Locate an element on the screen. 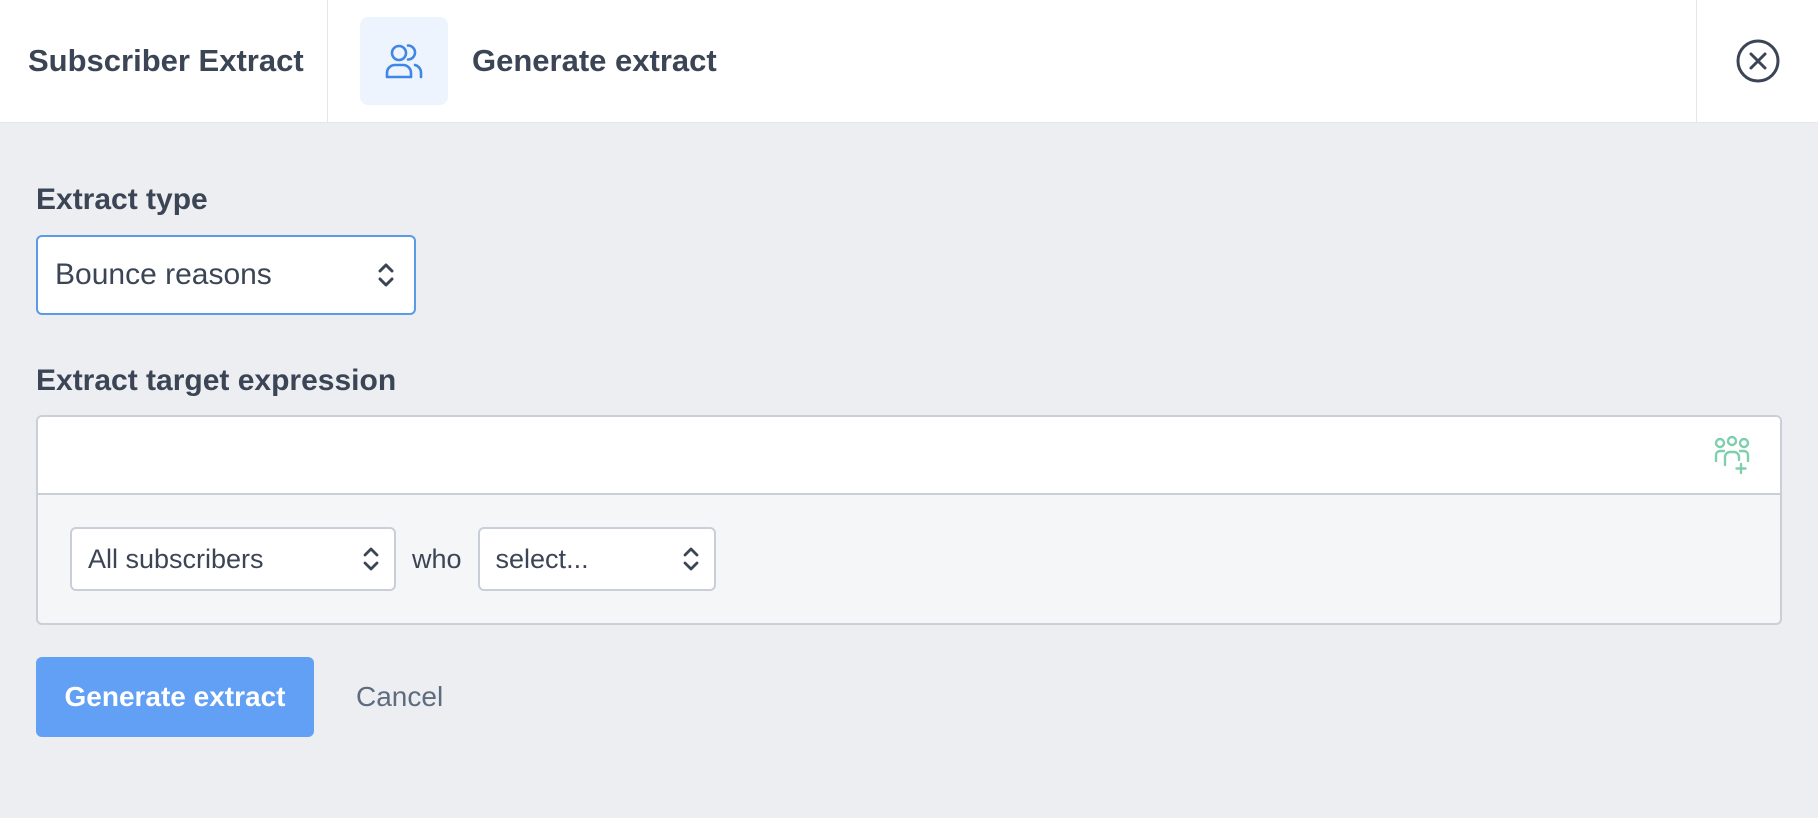 This screenshot has width=1818, height=818. cancel-button: Cancel is located at coordinates (399, 697).